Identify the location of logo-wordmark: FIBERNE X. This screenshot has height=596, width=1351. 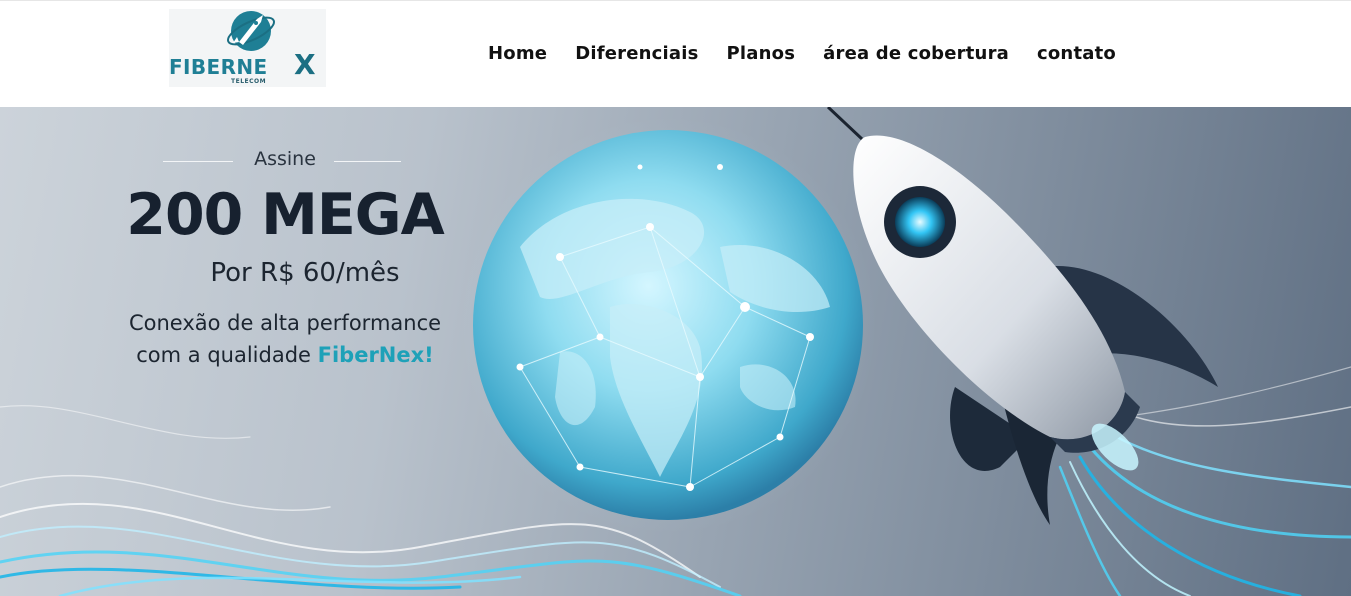
(247, 64).